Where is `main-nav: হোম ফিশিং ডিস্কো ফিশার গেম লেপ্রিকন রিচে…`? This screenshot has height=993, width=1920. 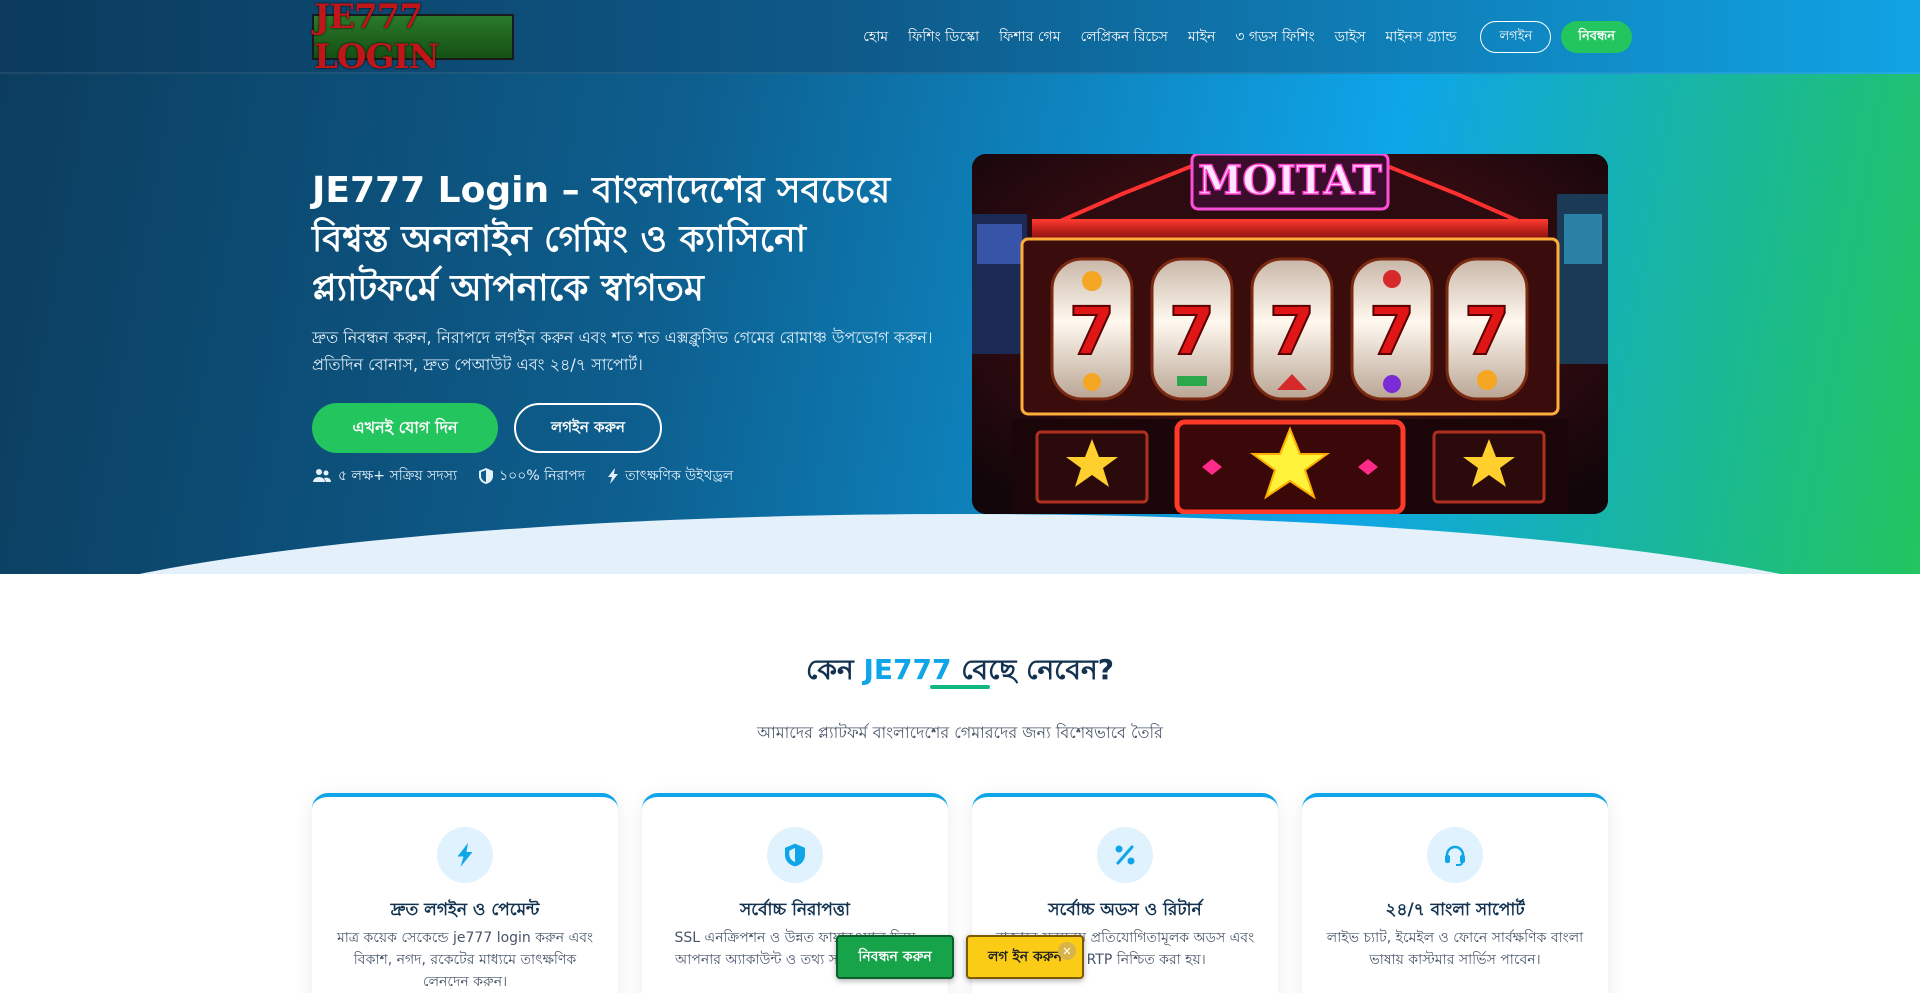
main-nav: হোম ফিশিং ডিস্কো ফিশার গেম লেপ্রিকন রিচে… is located at coordinates (1237, 37).